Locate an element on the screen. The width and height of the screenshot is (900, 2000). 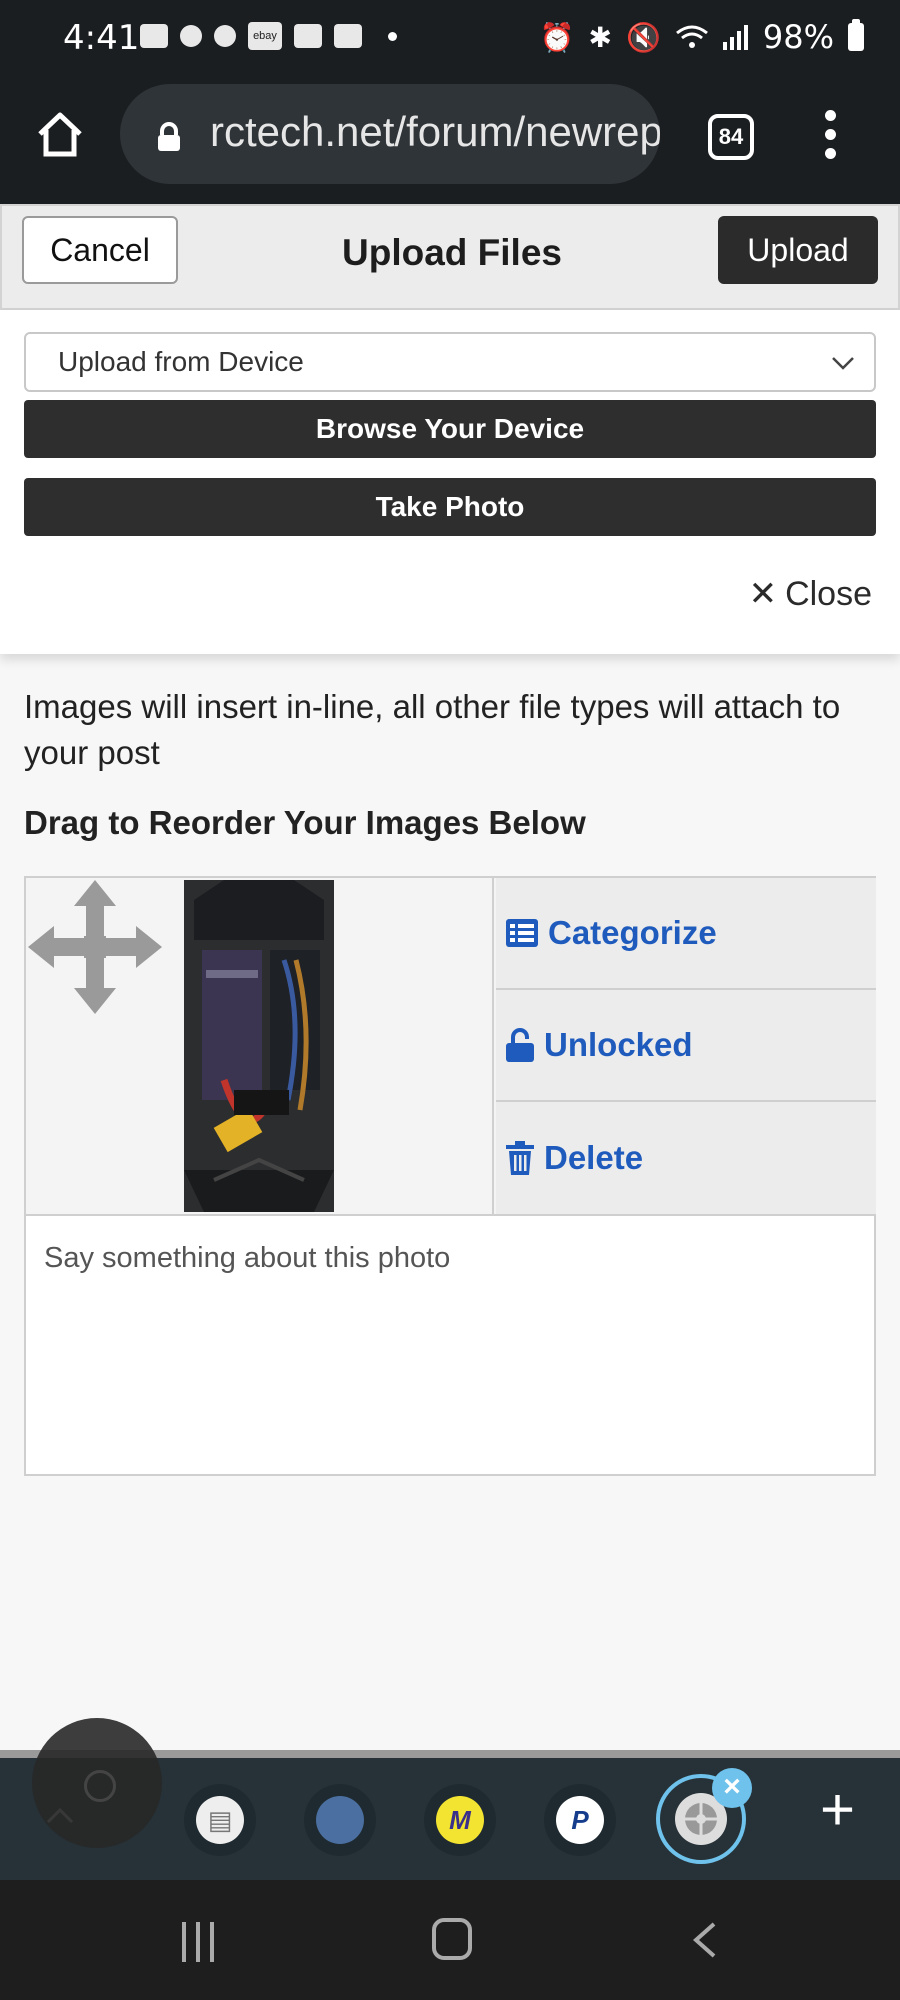
upload-source-value: Upload from Device is located at coordinates (181, 361).